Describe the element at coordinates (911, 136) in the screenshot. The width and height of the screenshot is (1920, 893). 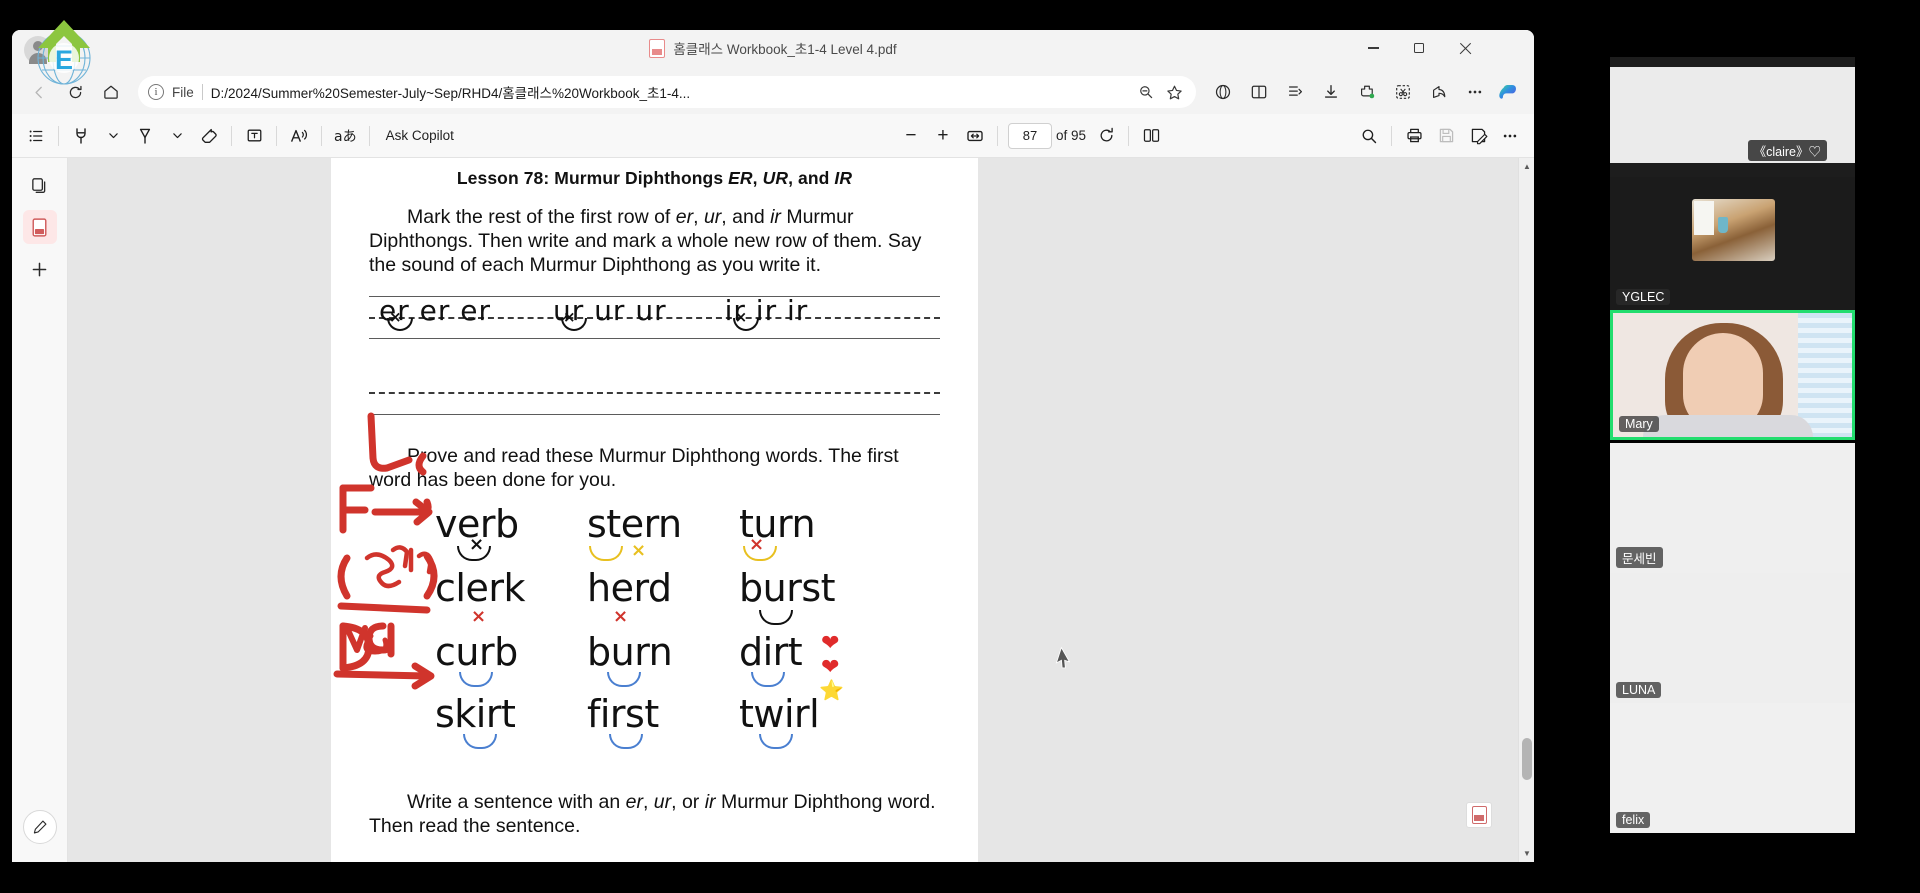
I see `zoom-out-button: −` at that location.